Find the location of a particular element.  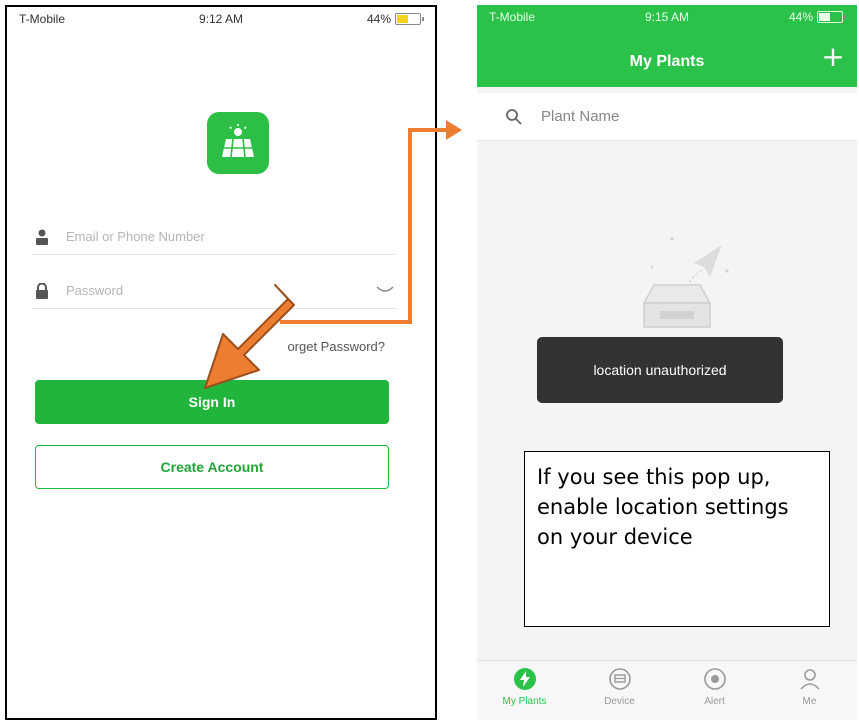

empty-inbox-icon is located at coordinates (685, 282).